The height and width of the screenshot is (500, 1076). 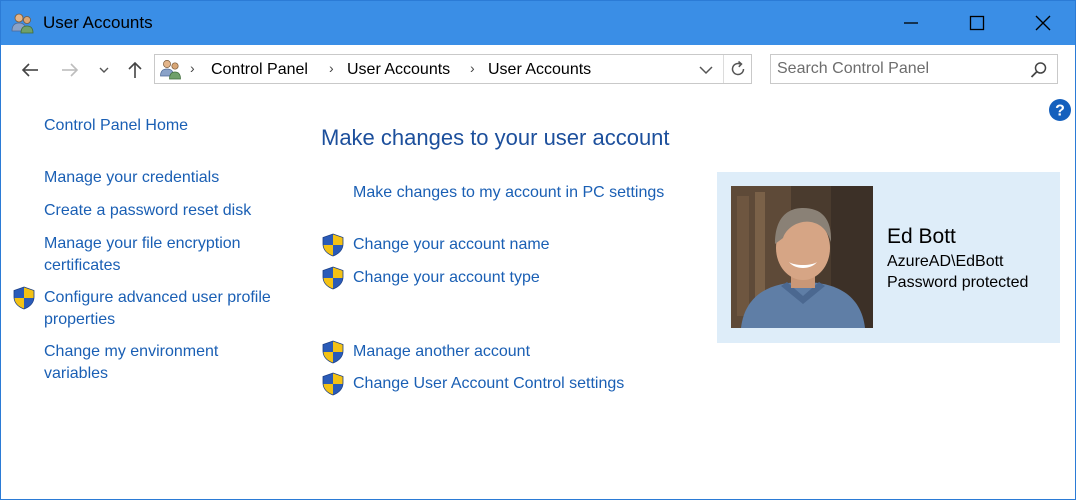 I want to click on forward-arrow-icon, so click(x=70, y=70).